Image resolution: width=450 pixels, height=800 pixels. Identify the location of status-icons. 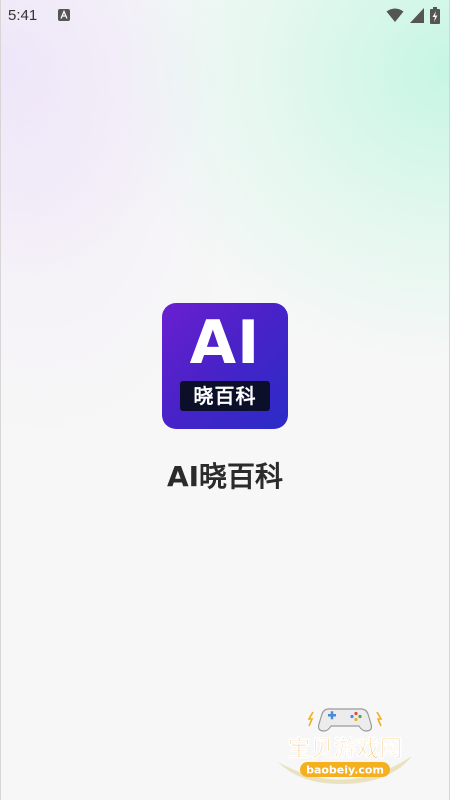
(413, 15).